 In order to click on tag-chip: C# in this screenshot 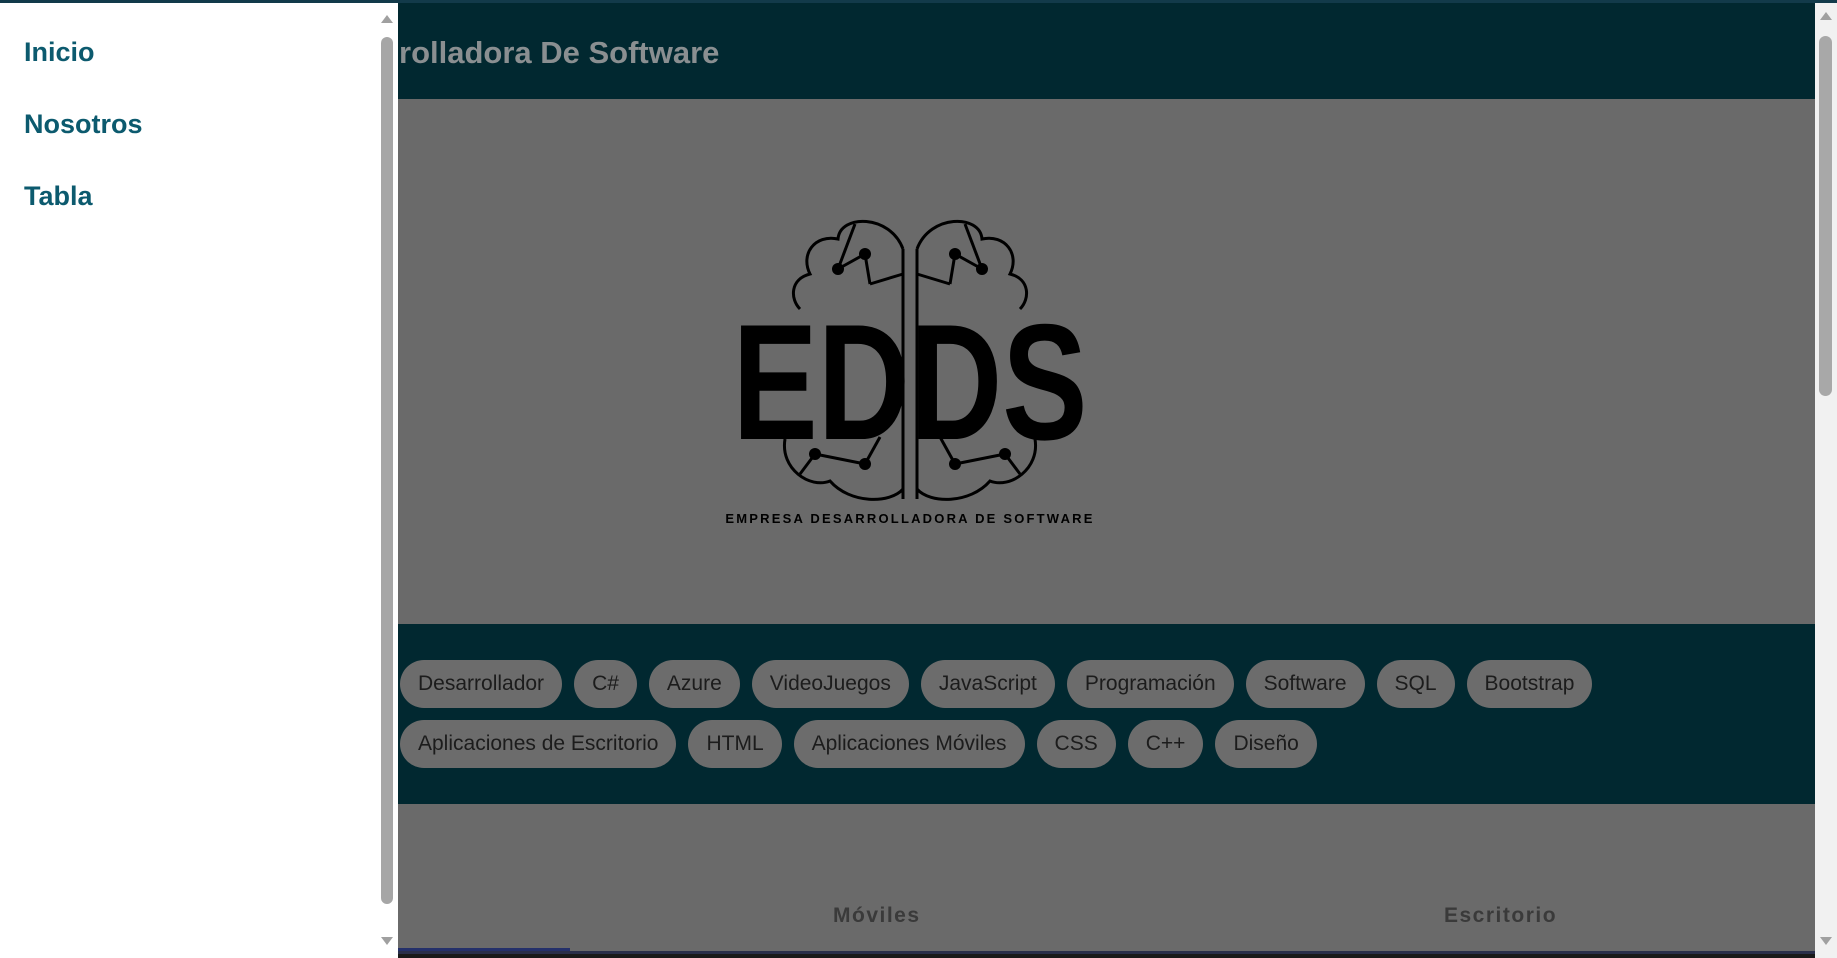, I will do `click(605, 684)`.